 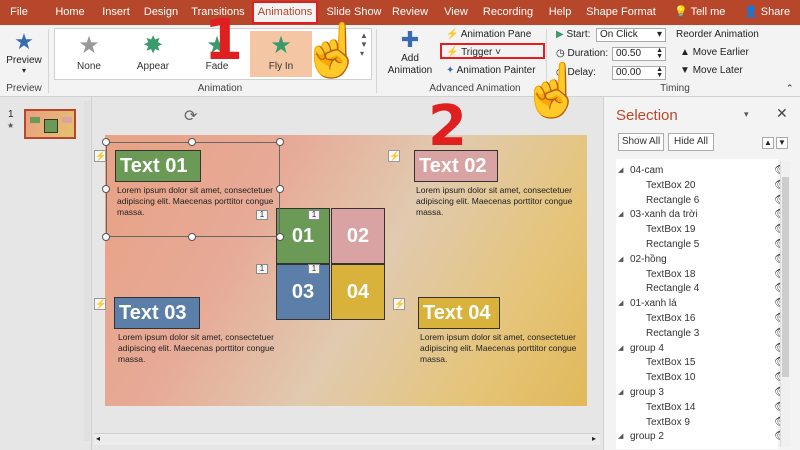 What do you see at coordinates (153, 55) in the screenshot?
I see `animation-appear: ✸ Appear` at bounding box center [153, 55].